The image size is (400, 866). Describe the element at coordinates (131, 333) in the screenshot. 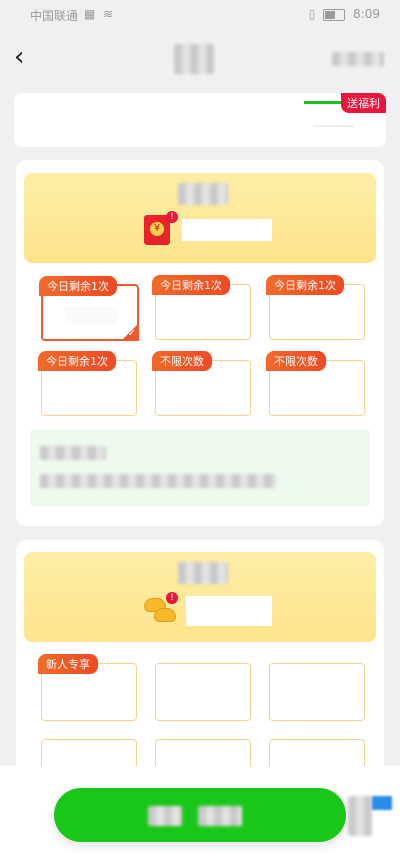

I see `check-icon: ✓` at that location.